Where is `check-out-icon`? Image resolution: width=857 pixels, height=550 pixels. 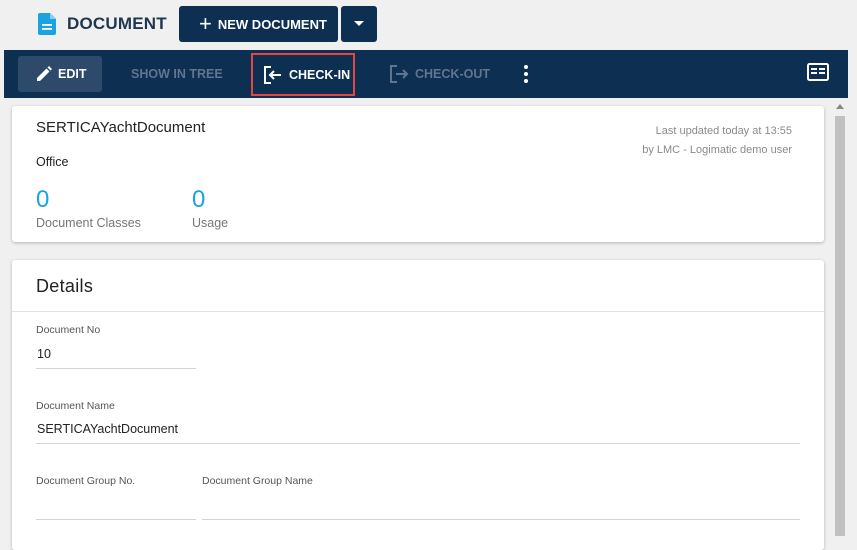 check-out-icon is located at coordinates (399, 74).